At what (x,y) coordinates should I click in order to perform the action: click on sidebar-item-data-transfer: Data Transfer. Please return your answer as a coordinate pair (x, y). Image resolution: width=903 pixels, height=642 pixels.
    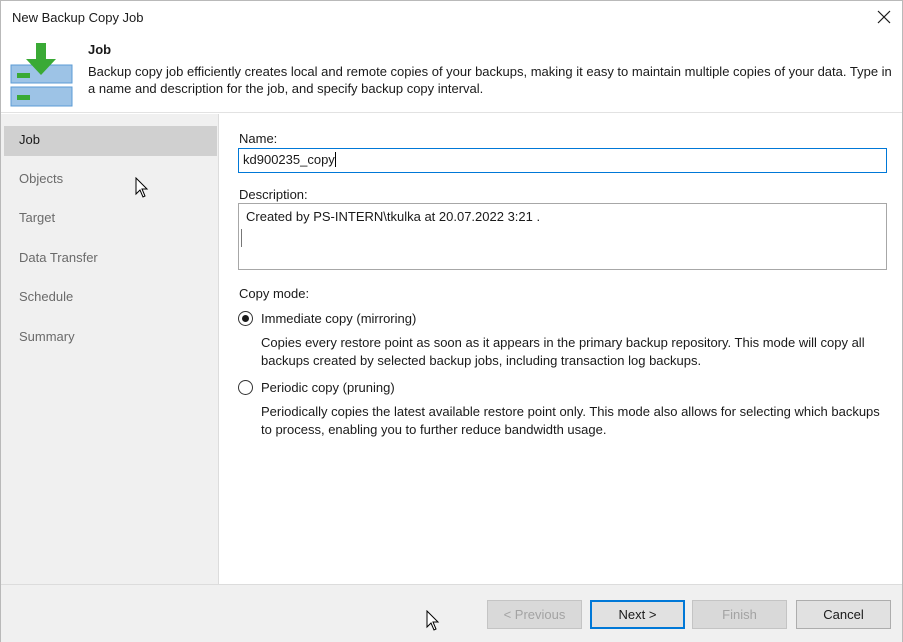
    Looking at the image, I should click on (110, 259).